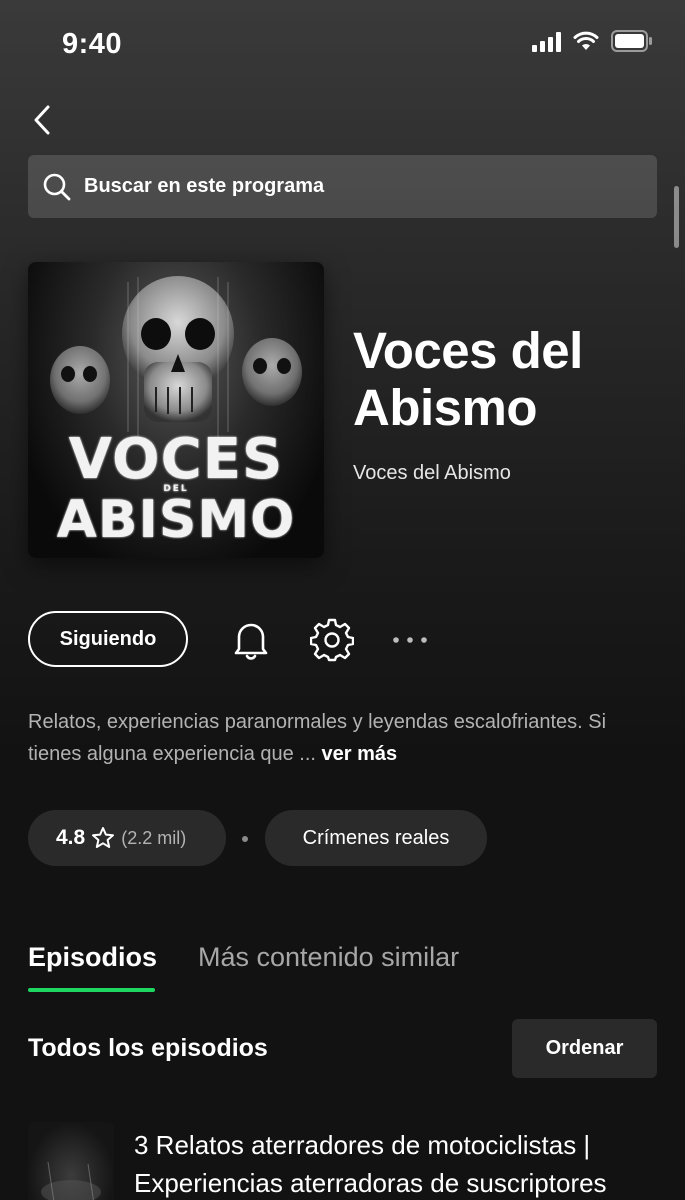 This screenshot has width=685, height=1200. I want to click on active-tab-indicator, so click(91, 990).